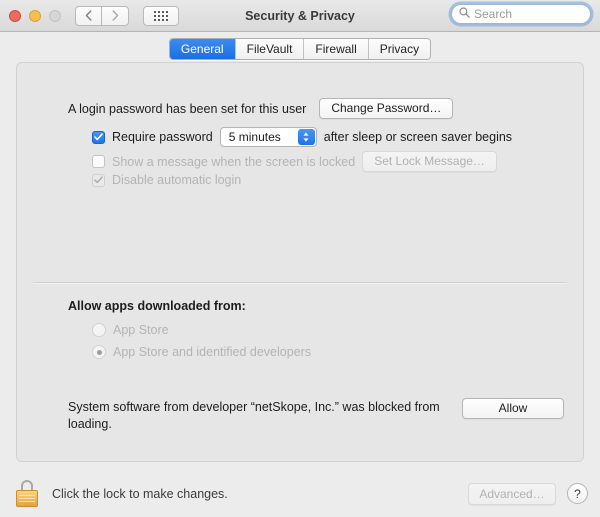  I want to click on disable-automatic-login-label: Disable automatic login, so click(177, 180).